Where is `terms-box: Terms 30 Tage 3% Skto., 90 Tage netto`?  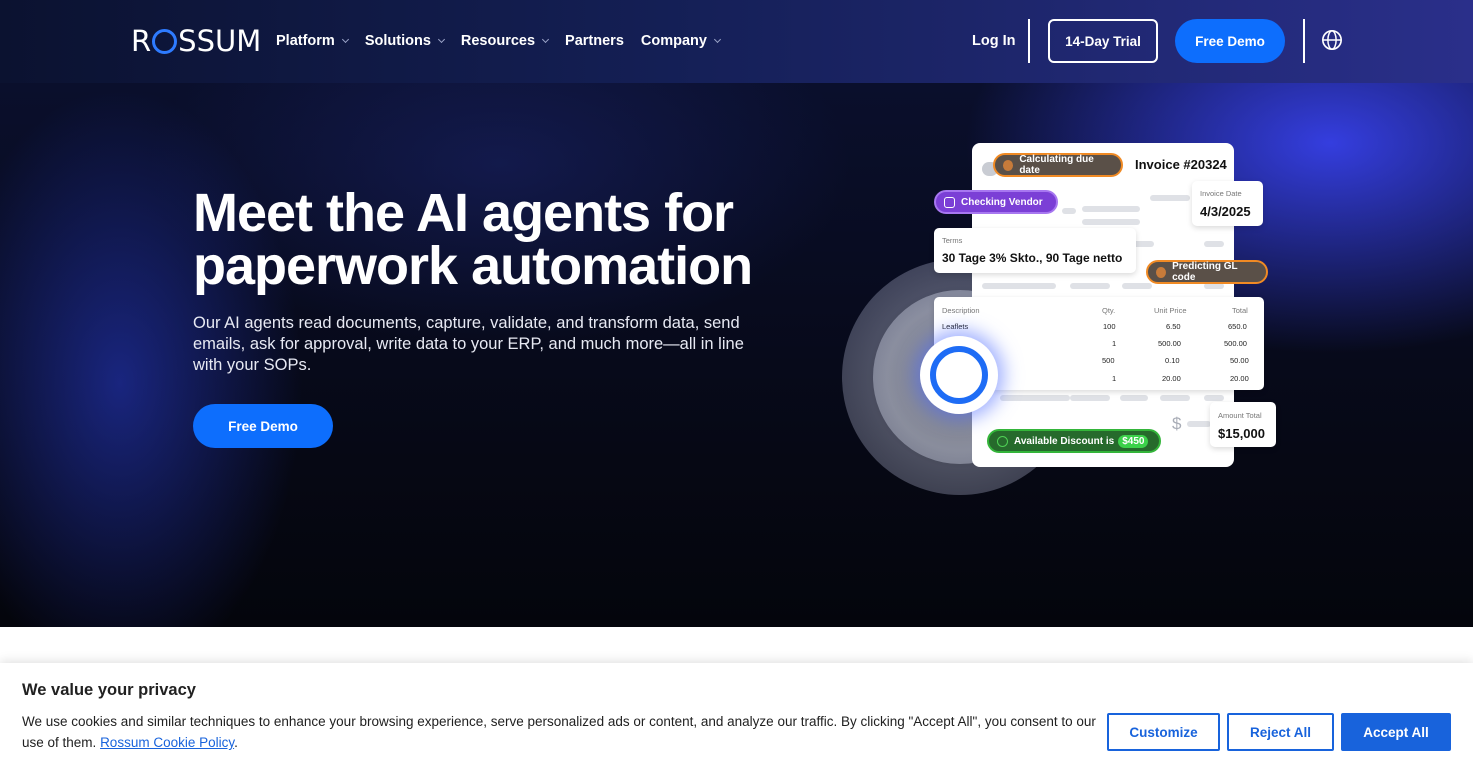
terms-box: Terms 30 Tage 3% Skto., 90 Tage netto is located at coordinates (1035, 250).